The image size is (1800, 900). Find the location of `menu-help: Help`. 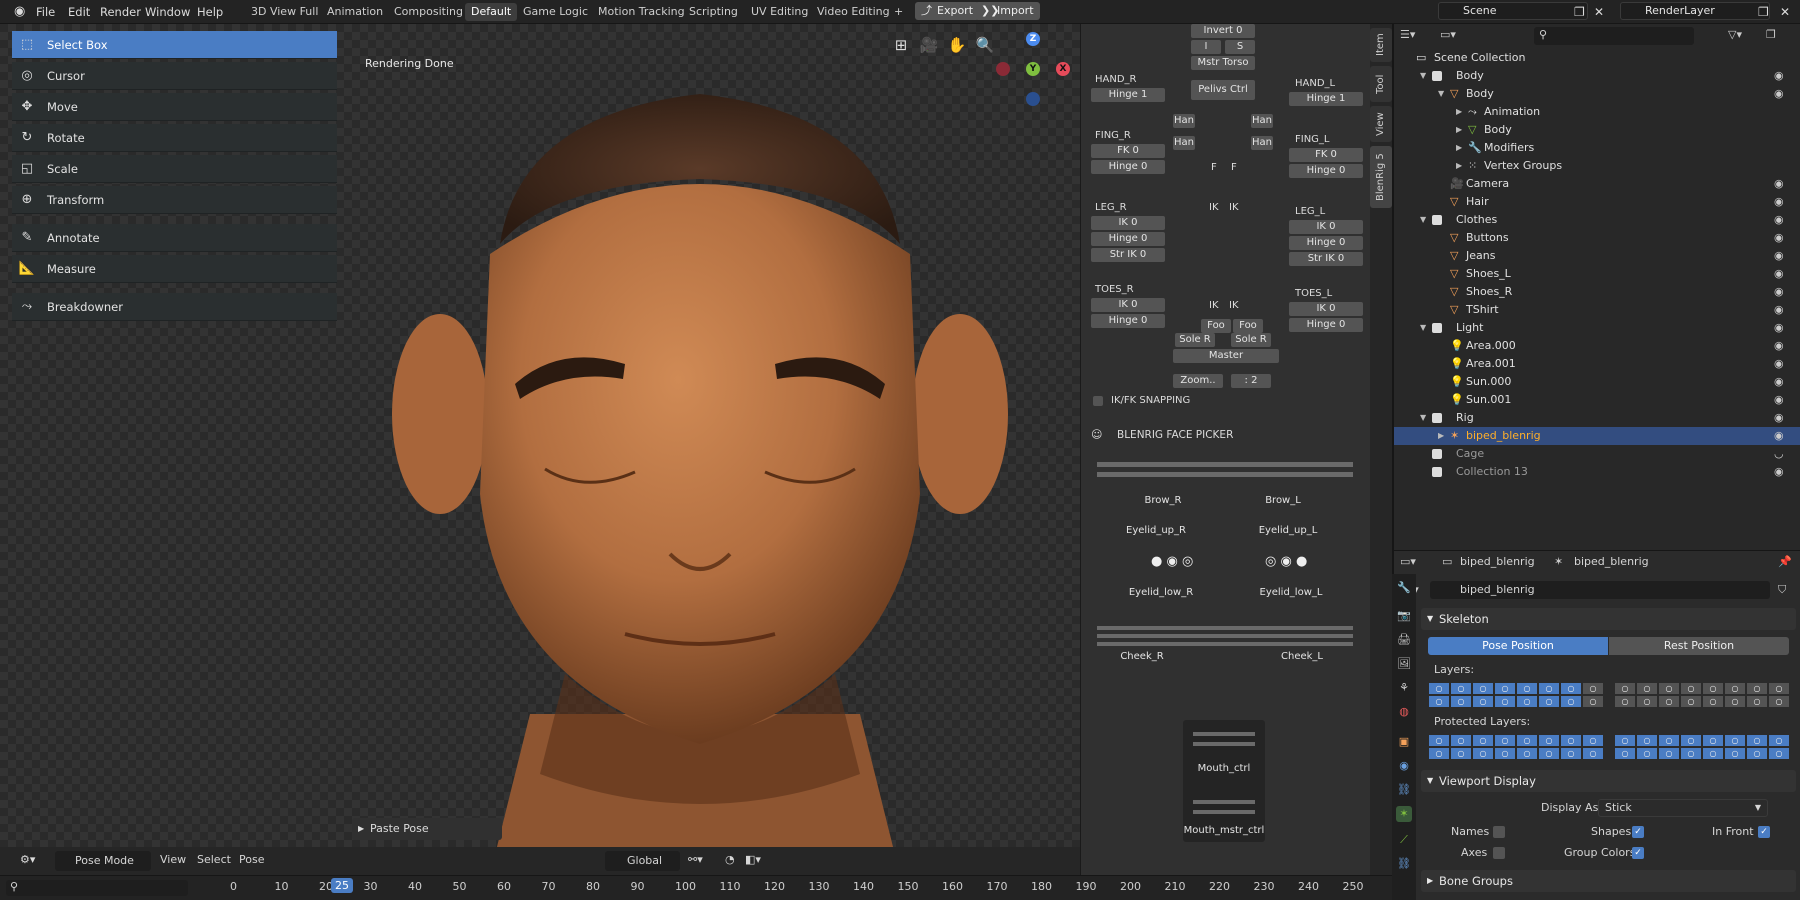

menu-help: Help is located at coordinates (210, 12).